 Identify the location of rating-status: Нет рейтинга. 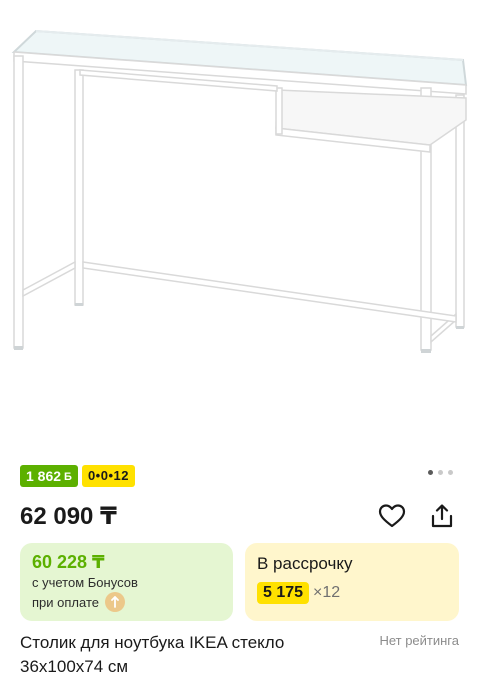
(419, 640).